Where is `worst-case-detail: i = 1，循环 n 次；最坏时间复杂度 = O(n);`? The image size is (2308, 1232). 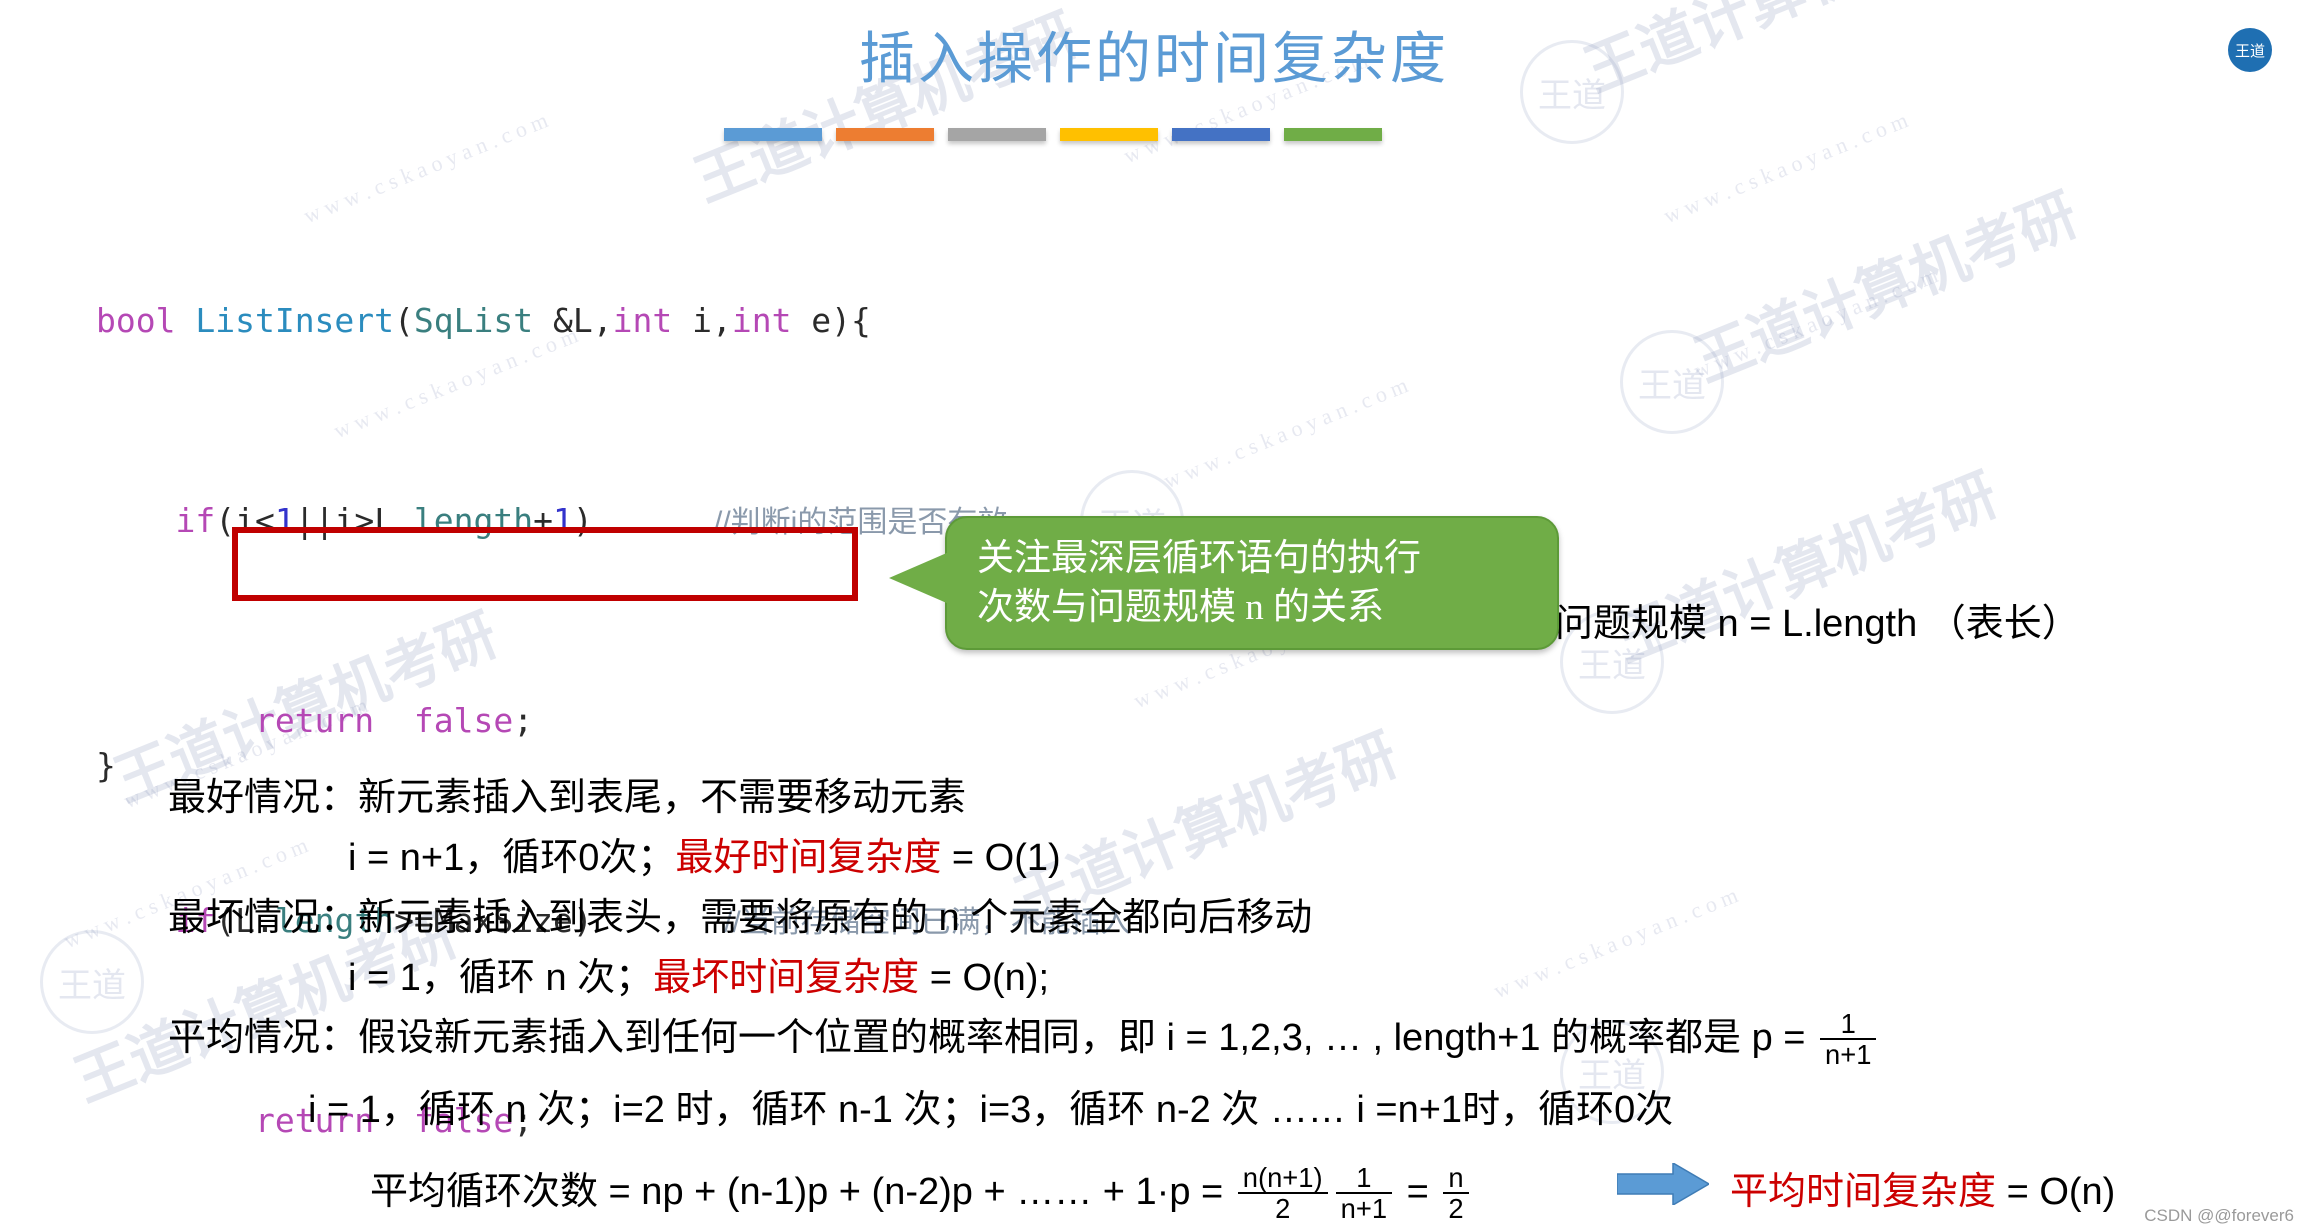
worst-case-detail: i = 1，循环 n 次；最坏时间复杂度 = O(n); is located at coordinates (698, 973).